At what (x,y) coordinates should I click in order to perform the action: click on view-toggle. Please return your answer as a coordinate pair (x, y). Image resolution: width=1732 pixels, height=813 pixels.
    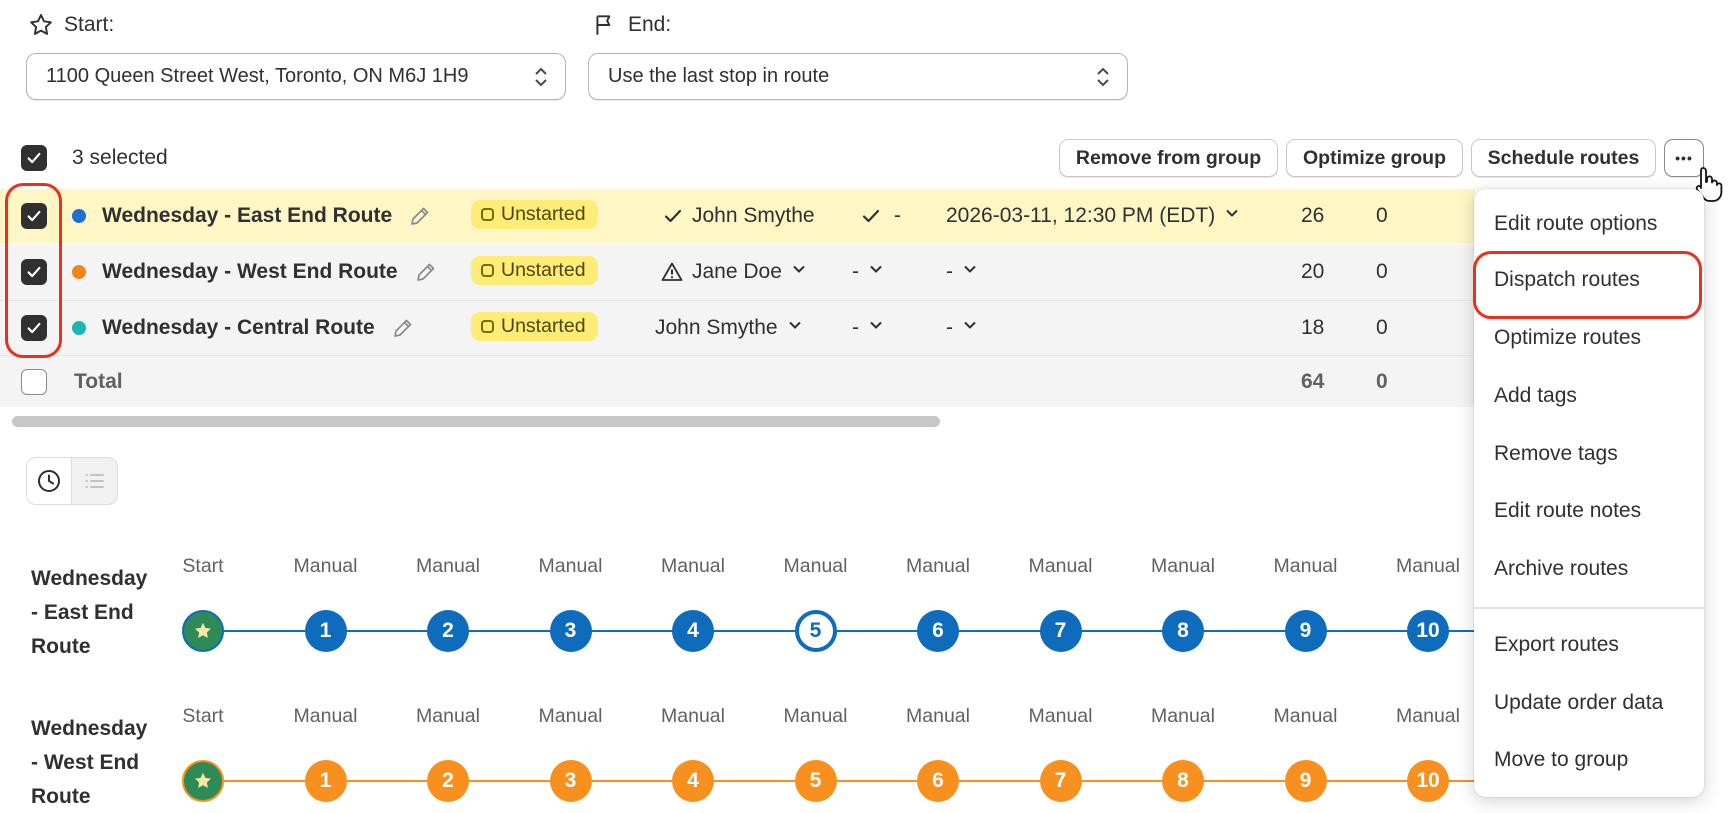
    Looking at the image, I should click on (72, 481).